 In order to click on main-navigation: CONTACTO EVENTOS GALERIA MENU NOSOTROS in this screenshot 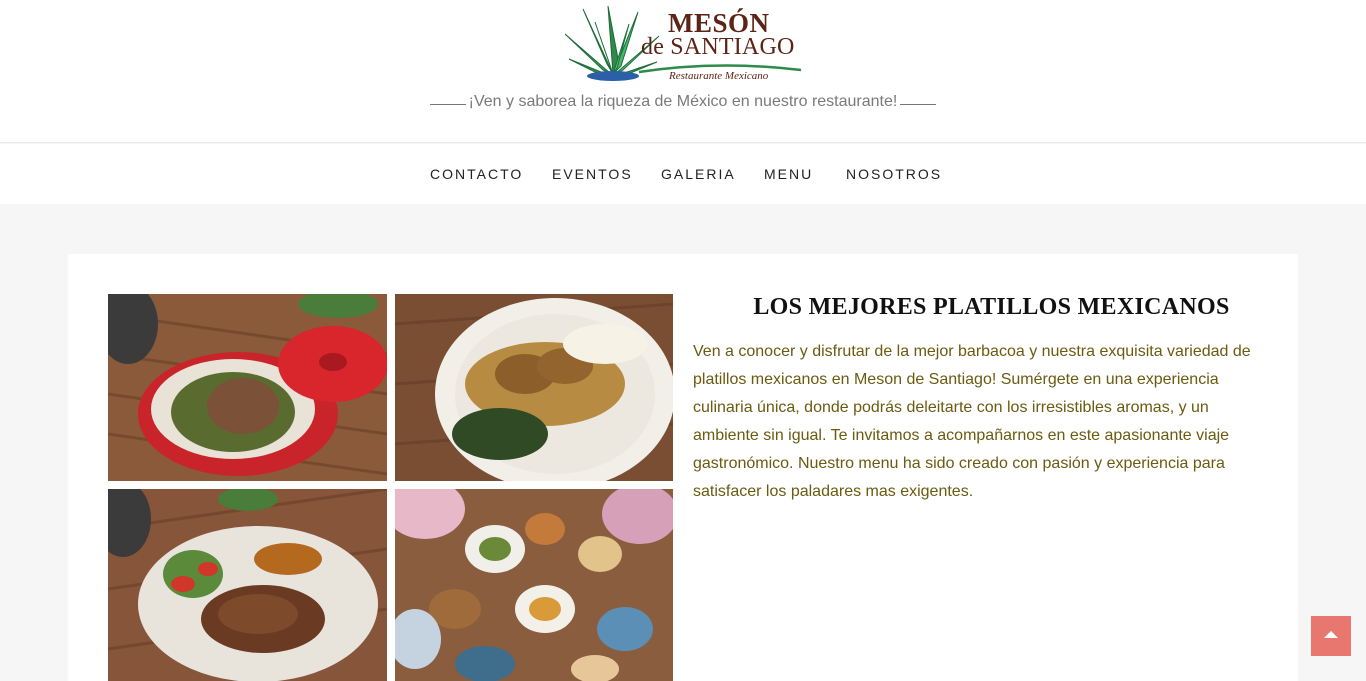, I will do `click(683, 174)`.